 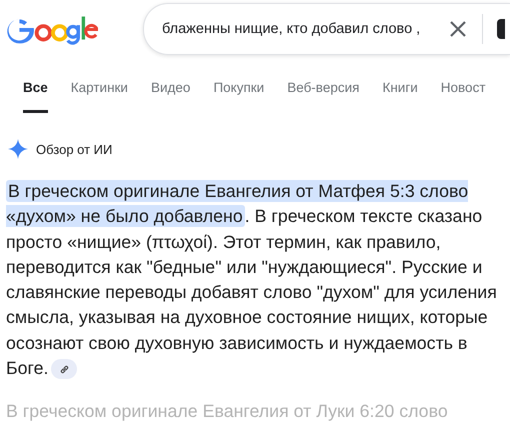 I want to click on tab: Покупки, so click(x=238, y=93).